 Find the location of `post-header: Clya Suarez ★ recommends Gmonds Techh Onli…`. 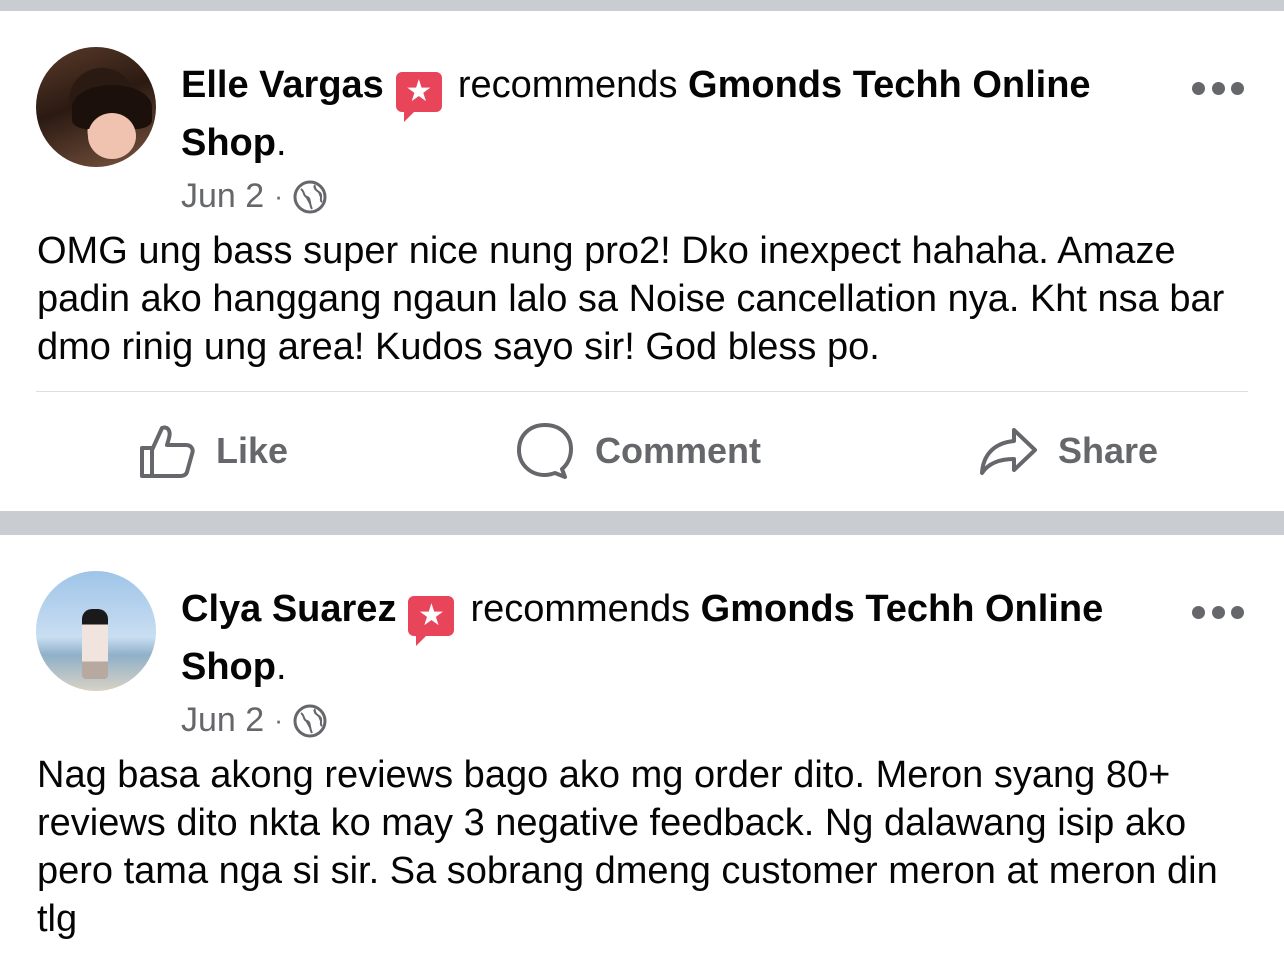

post-header: Clya Suarez ★ recommends Gmonds Techh Onli… is located at coordinates (676, 638).